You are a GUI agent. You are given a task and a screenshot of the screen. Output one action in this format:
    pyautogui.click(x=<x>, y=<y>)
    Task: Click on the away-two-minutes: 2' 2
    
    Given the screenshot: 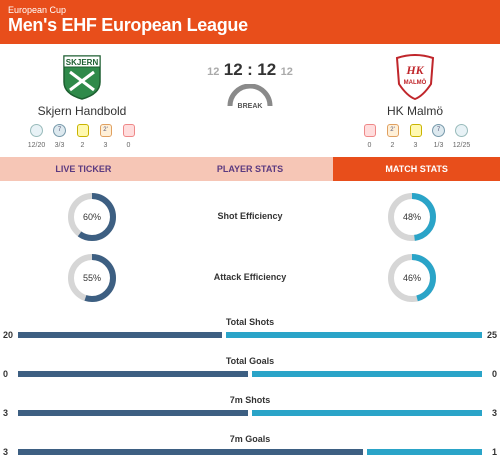 What is the action you would take?
    pyautogui.click(x=392, y=136)
    